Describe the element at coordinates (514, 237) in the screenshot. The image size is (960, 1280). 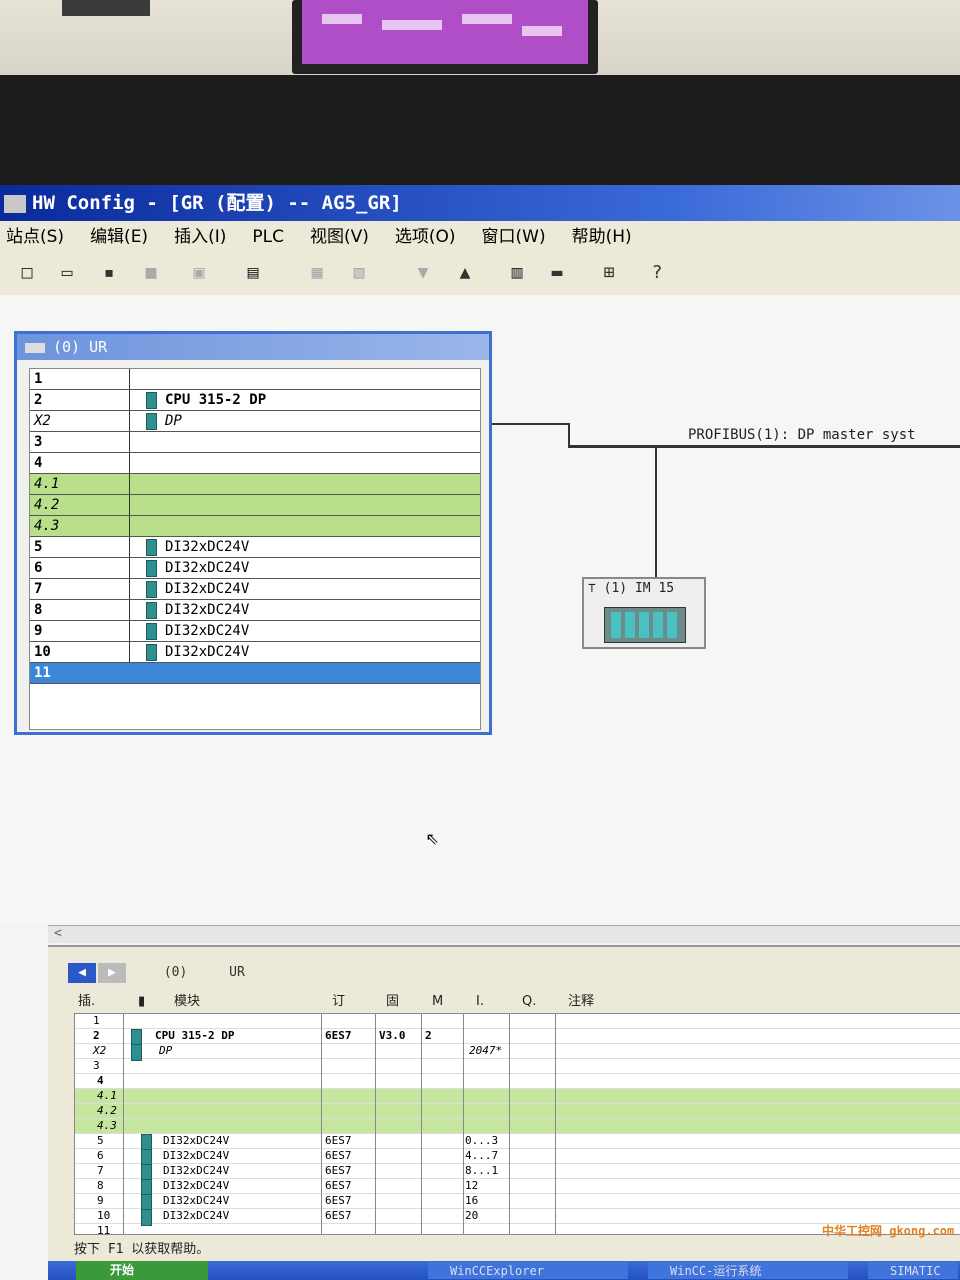
I see `menu-window: 窗口(W)` at that location.